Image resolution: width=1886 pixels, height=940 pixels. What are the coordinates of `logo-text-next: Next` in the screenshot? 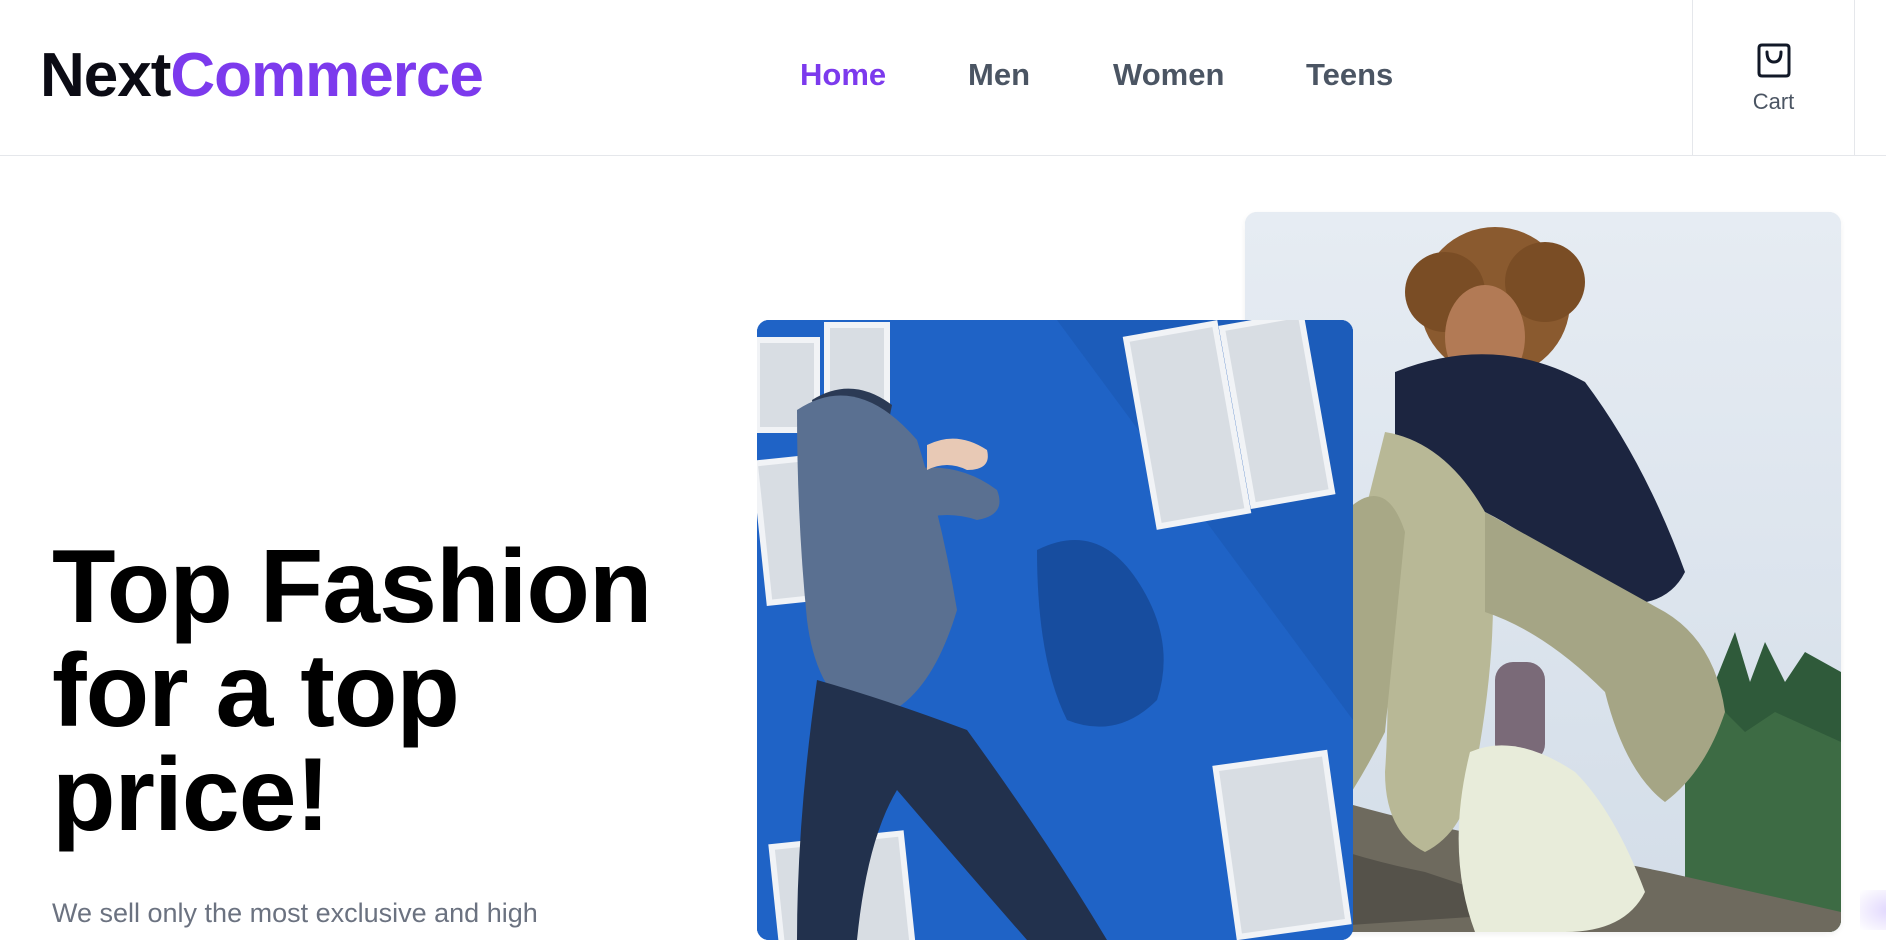 It's located at (105, 75).